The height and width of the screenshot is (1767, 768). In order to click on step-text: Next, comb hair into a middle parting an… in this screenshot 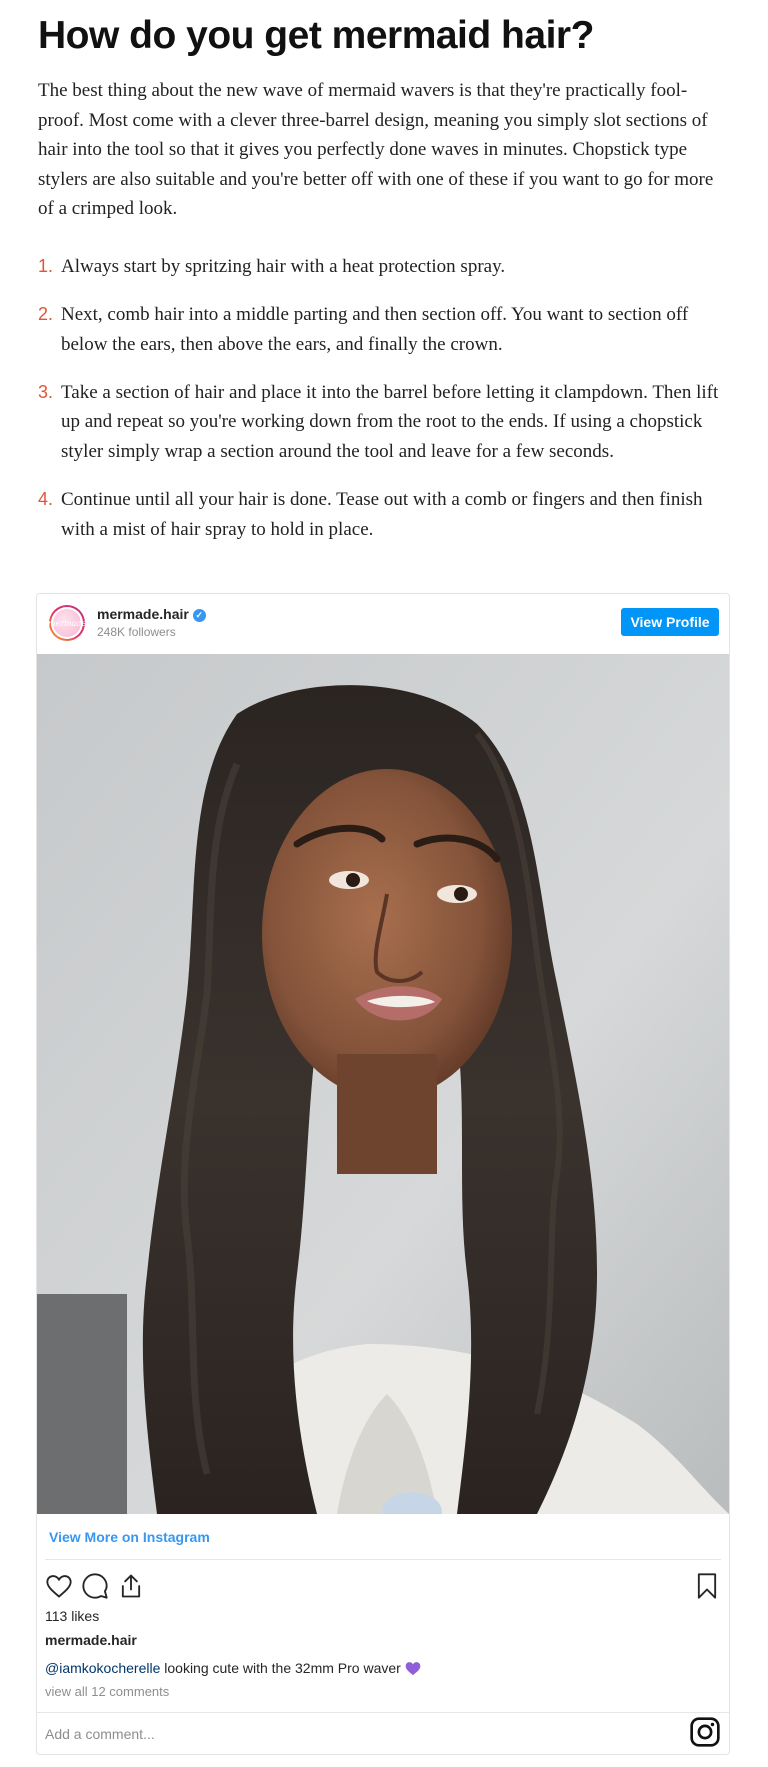, I will do `click(375, 329)`.